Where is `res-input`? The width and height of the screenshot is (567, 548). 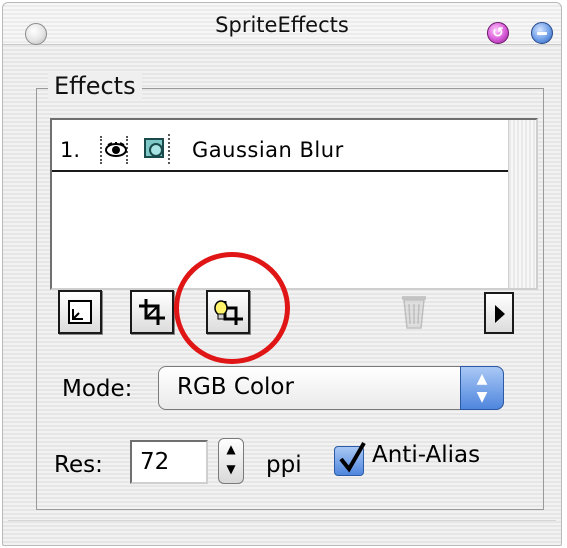 res-input is located at coordinates (169, 462).